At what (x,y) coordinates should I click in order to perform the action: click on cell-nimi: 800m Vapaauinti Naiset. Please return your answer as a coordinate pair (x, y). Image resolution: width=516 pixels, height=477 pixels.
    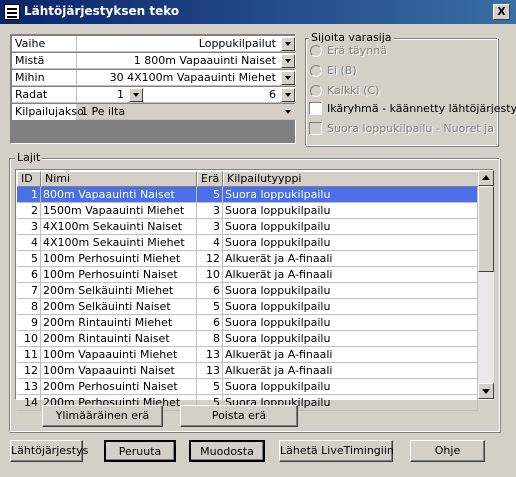
    Looking at the image, I should click on (119, 194).